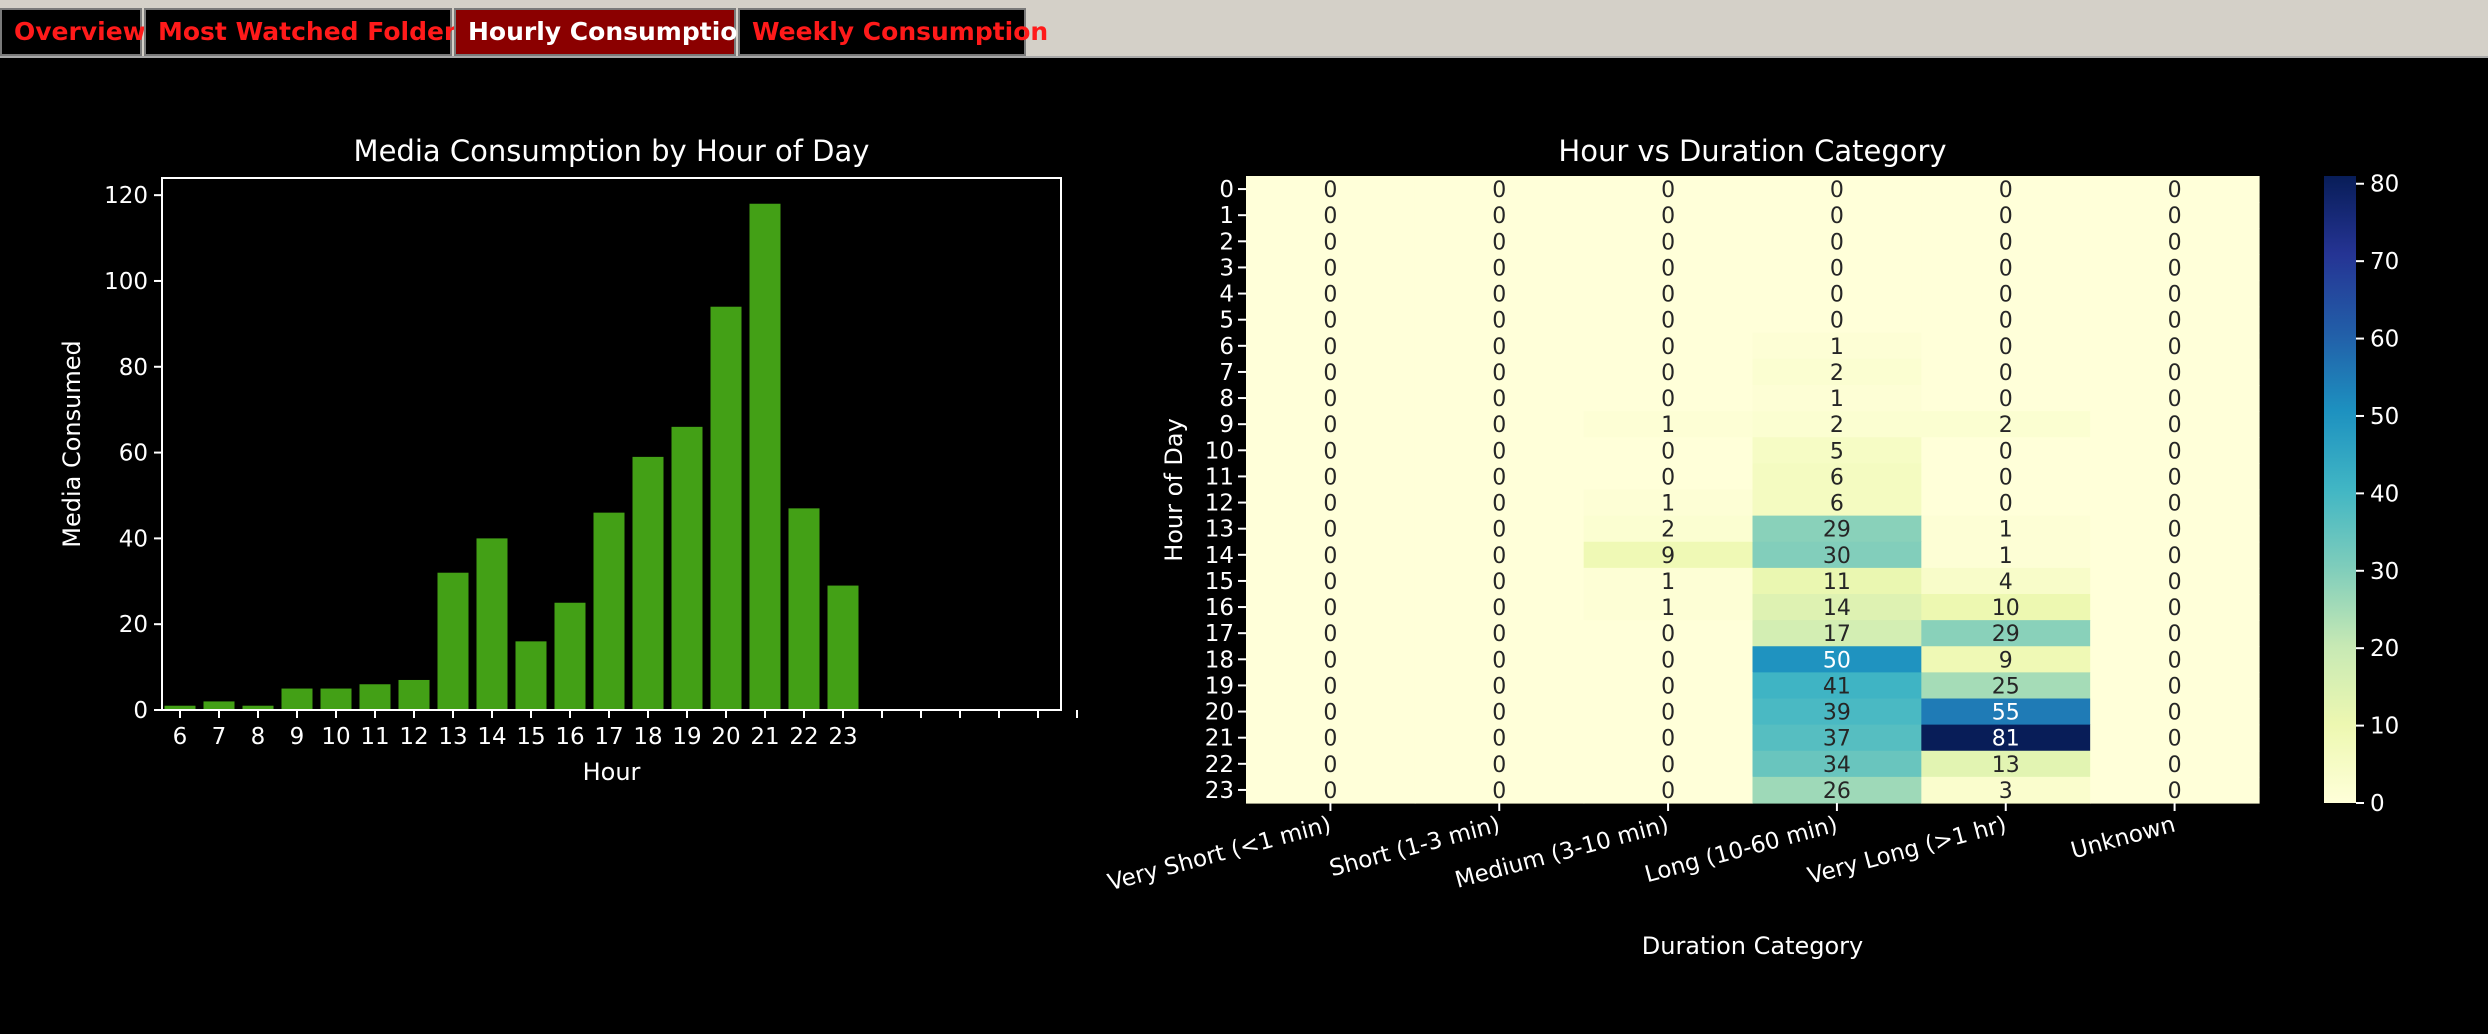  I want to click on x-tick-label: 9, so click(297, 737).